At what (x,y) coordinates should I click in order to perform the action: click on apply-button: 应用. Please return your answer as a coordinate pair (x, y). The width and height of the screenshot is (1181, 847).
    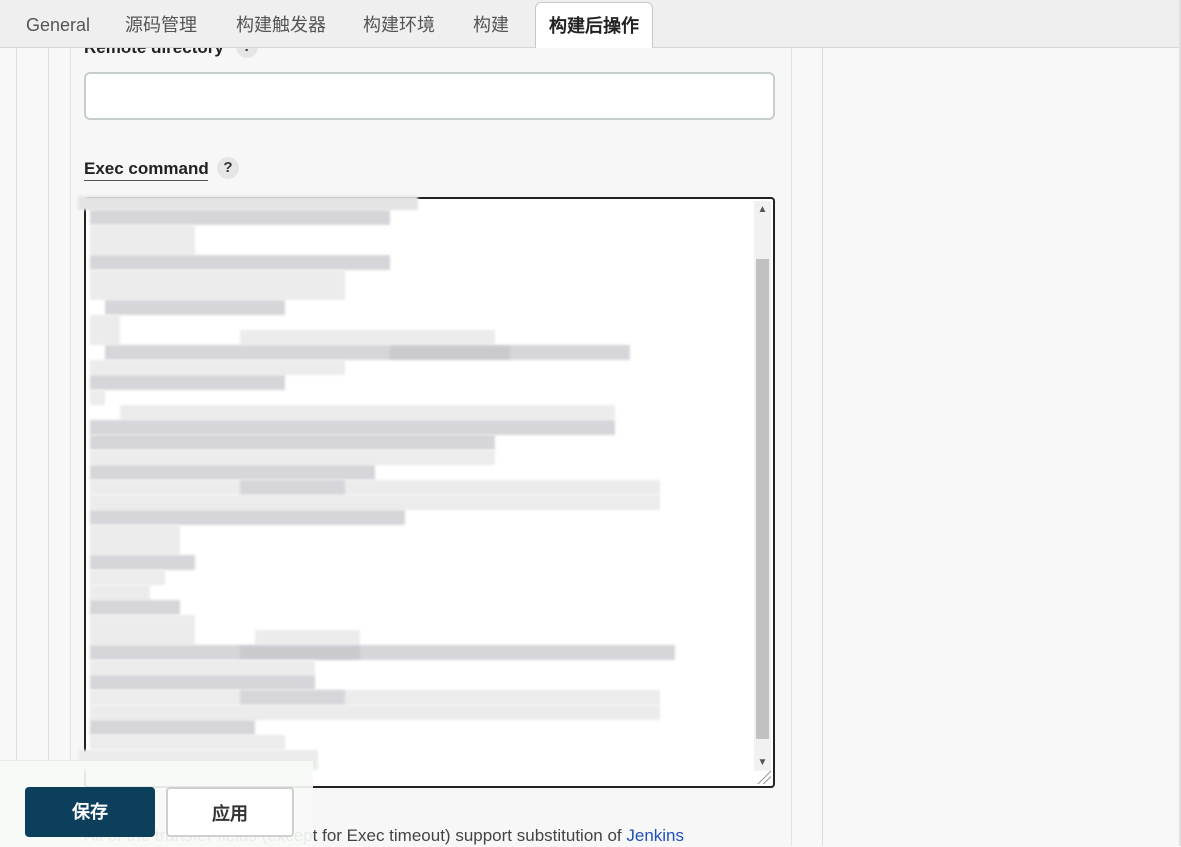
    Looking at the image, I should click on (230, 812).